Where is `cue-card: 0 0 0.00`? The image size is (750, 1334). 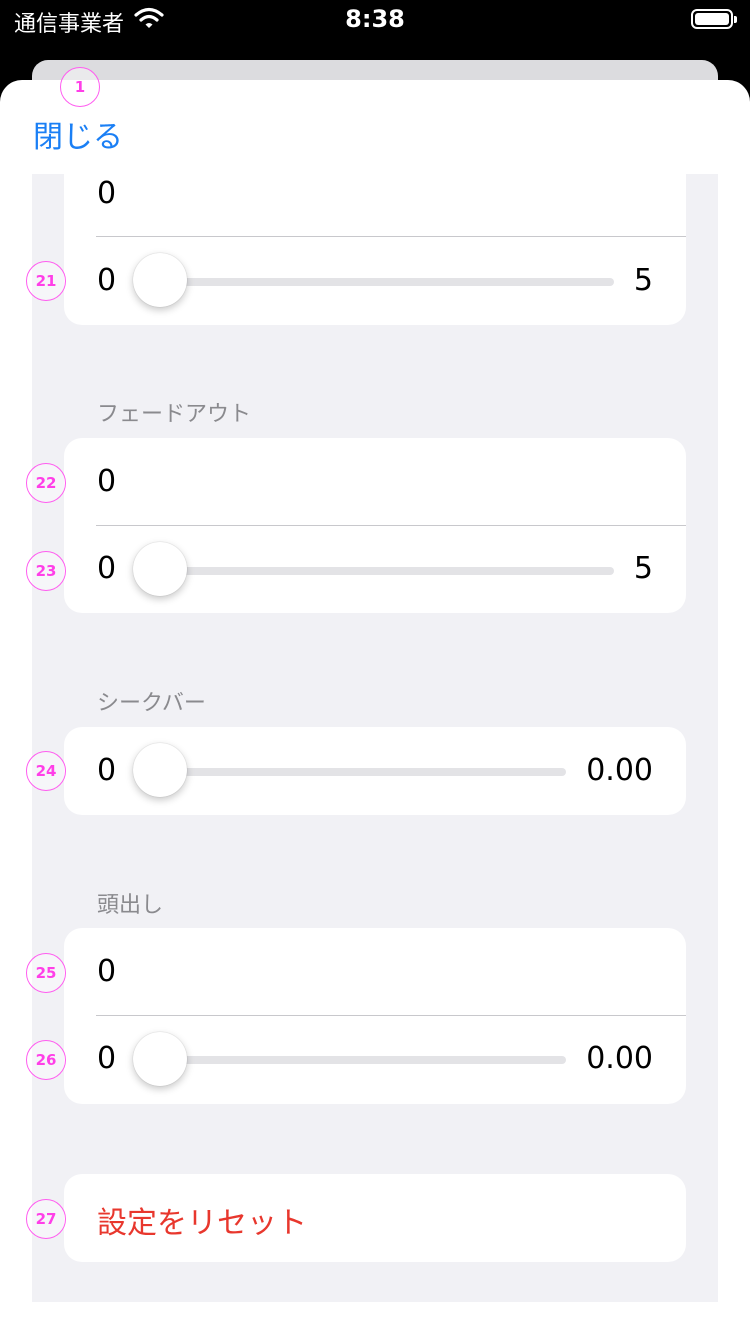
cue-card: 0 0 0.00 is located at coordinates (375, 1016).